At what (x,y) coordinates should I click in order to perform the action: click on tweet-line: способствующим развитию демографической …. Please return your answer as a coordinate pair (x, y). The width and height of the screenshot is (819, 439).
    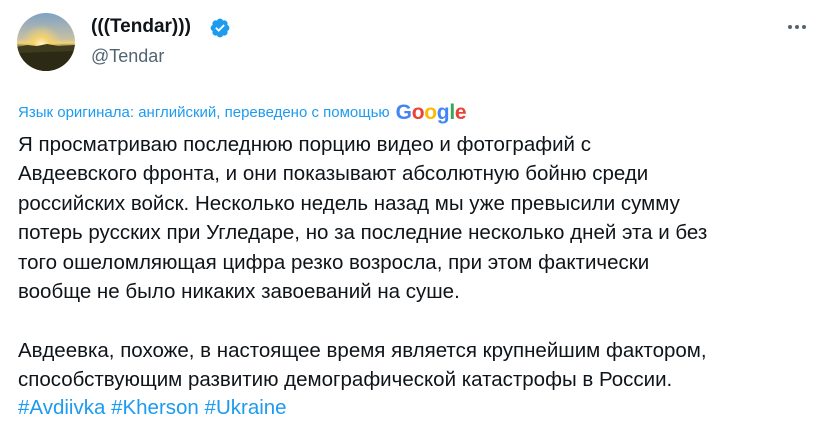
    Looking at the image, I should click on (345, 380).